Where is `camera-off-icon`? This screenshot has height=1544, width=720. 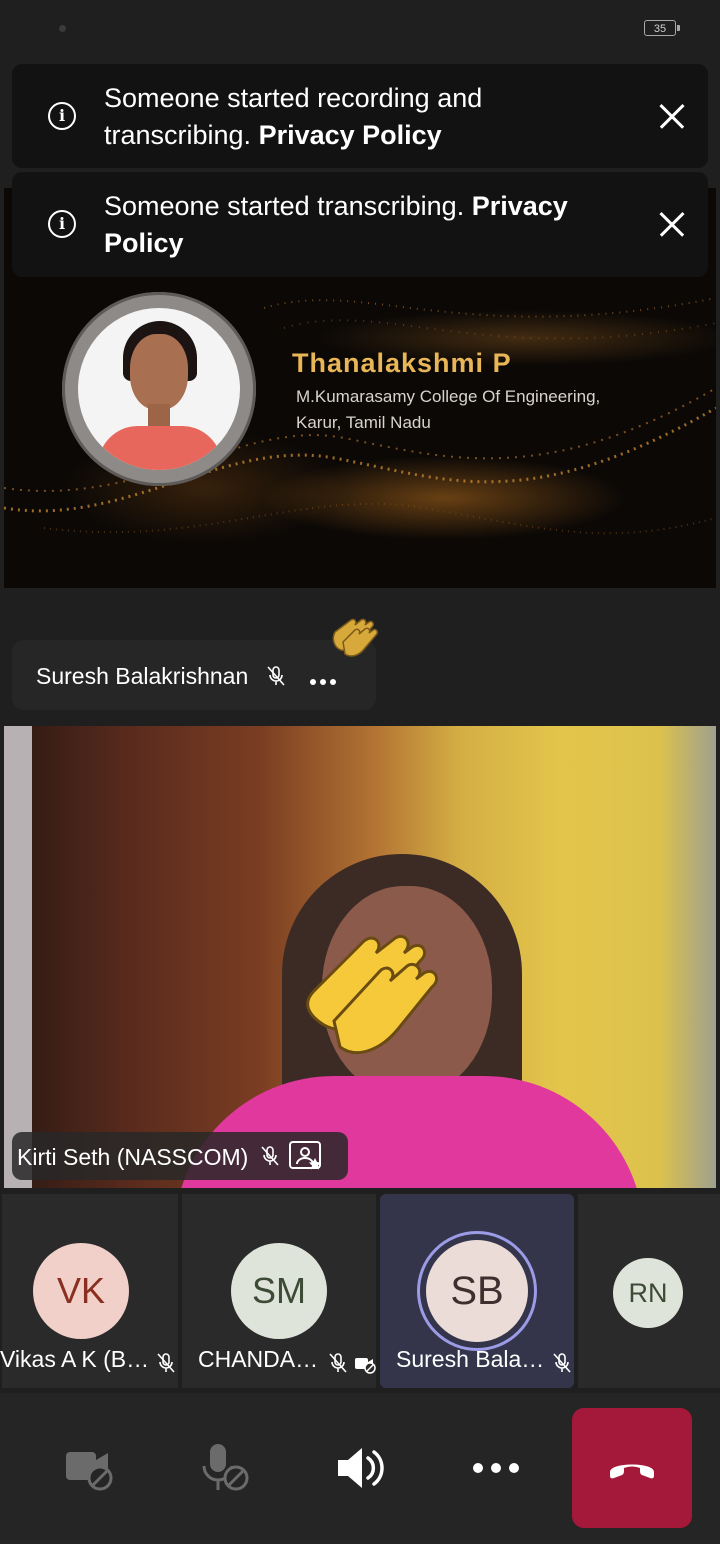
camera-off-icon is located at coordinates (365, 1366).